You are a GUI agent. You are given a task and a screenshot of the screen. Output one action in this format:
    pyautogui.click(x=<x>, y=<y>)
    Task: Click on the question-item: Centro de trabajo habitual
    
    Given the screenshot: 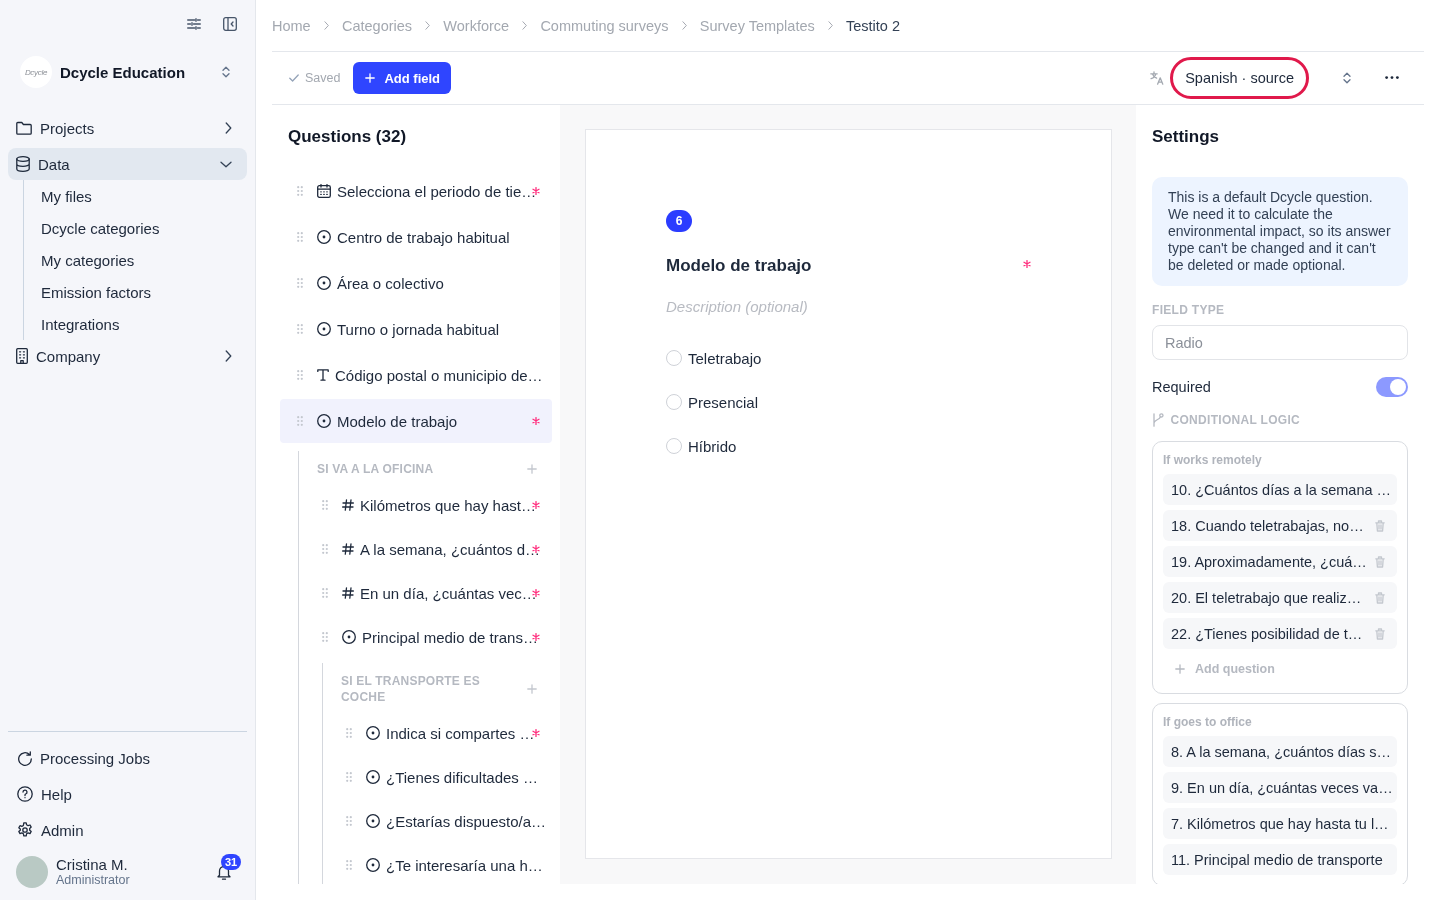 What is the action you would take?
    pyautogui.click(x=416, y=237)
    